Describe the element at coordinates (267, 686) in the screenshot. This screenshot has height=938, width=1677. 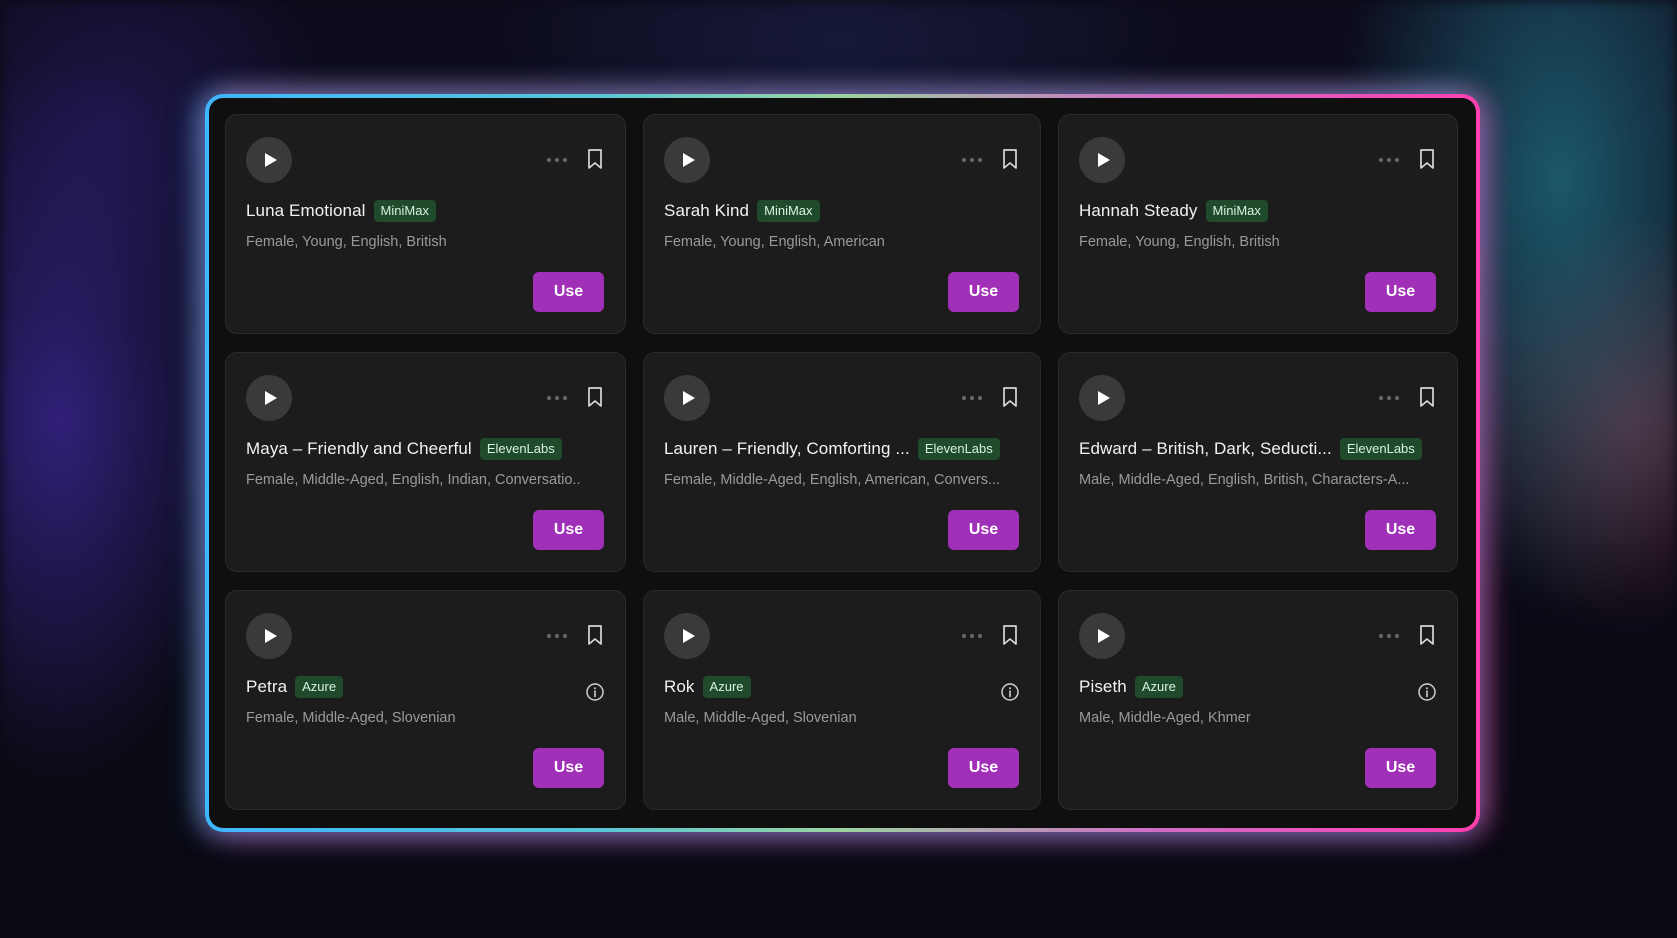
I see `voice-name: Petra` at that location.